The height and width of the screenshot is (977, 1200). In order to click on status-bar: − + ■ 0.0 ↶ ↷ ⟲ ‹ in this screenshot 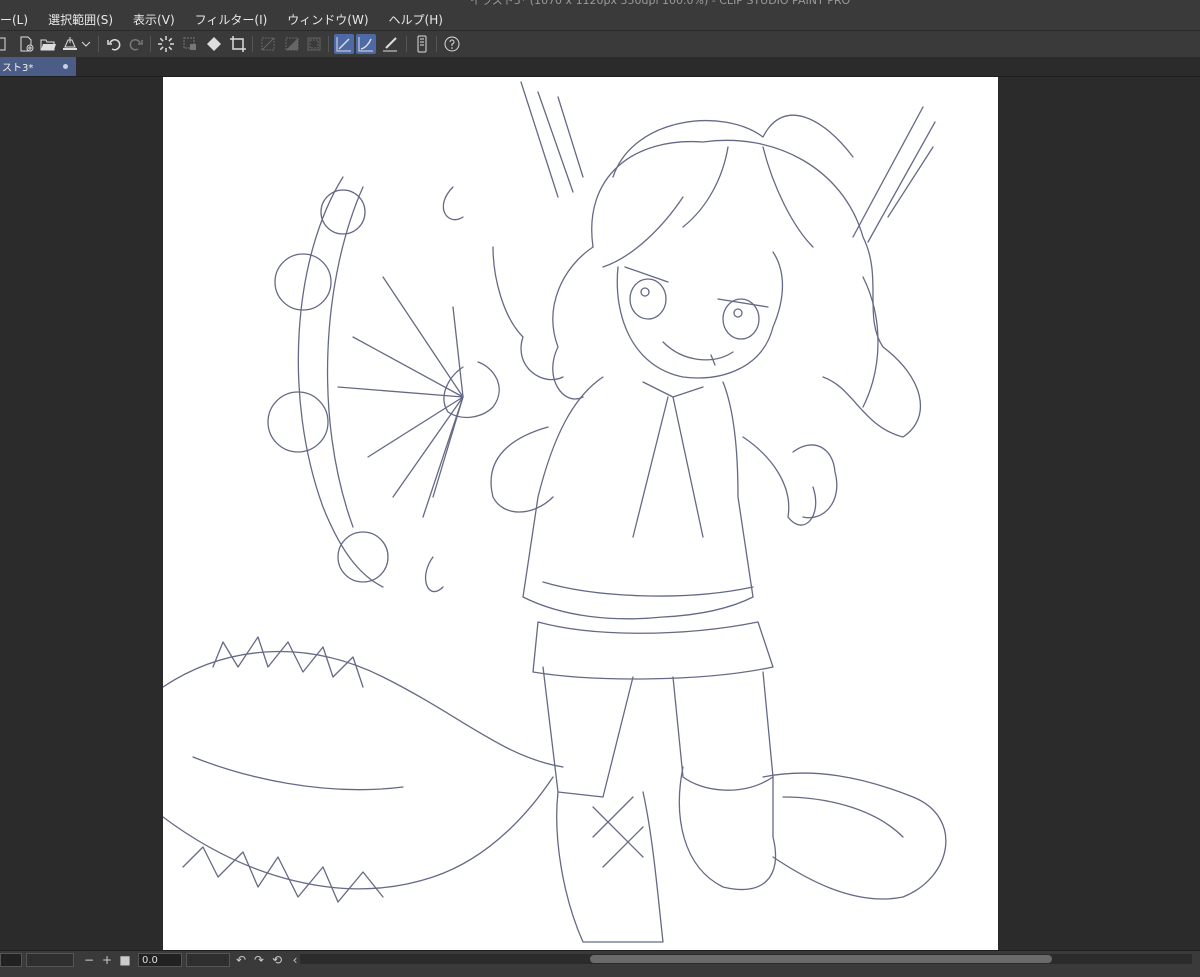, I will do `click(600, 963)`.